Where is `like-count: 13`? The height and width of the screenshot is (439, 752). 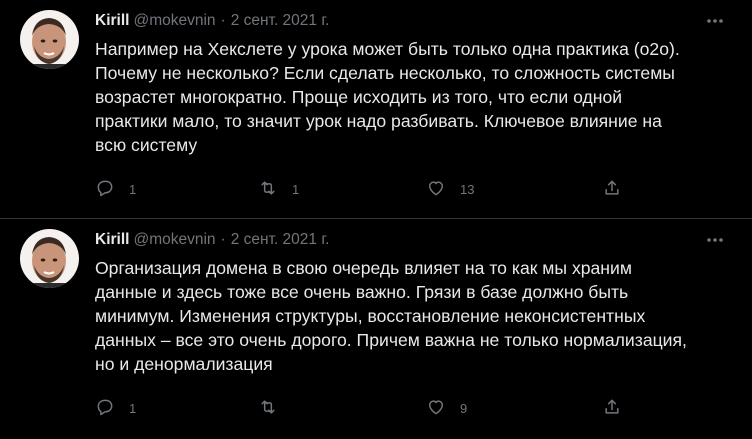 like-count: 13 is located at coordinates (467, 189).